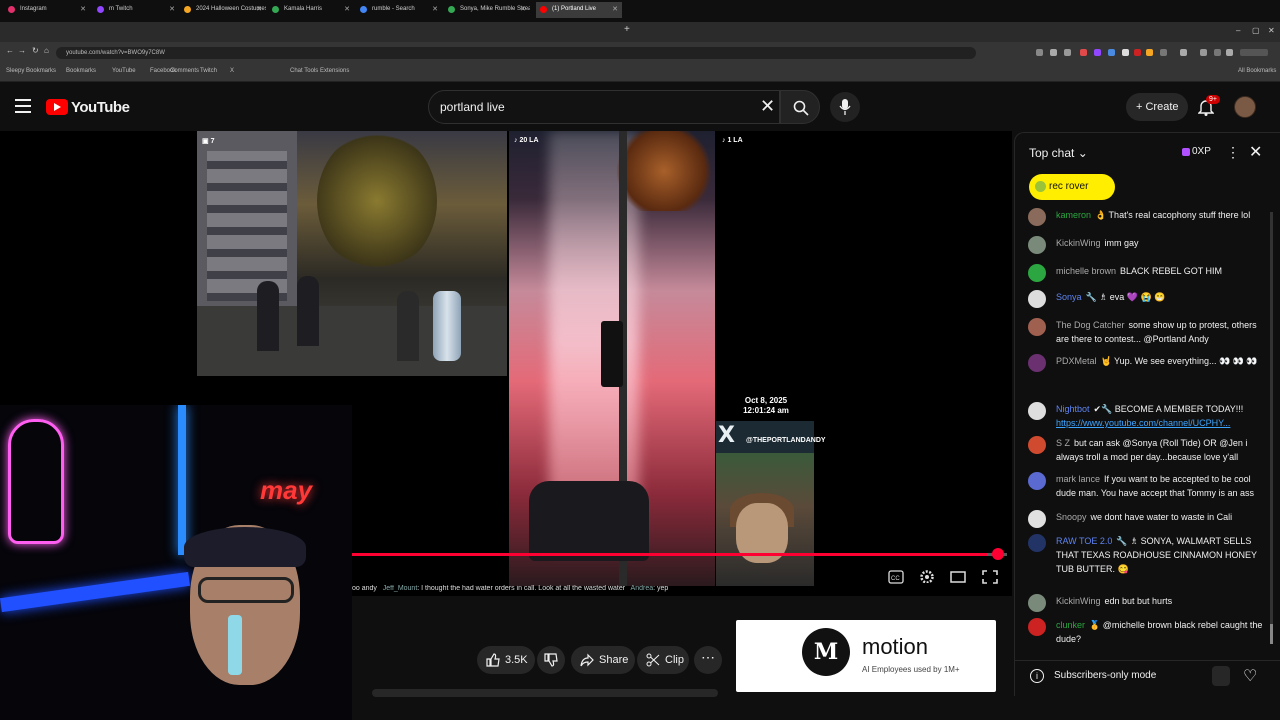 This screenshot has width=1280, height=720. Describe the element at coordinates (23, 106) in the screenshot. I see `hamburger-menu-icon` at that location.